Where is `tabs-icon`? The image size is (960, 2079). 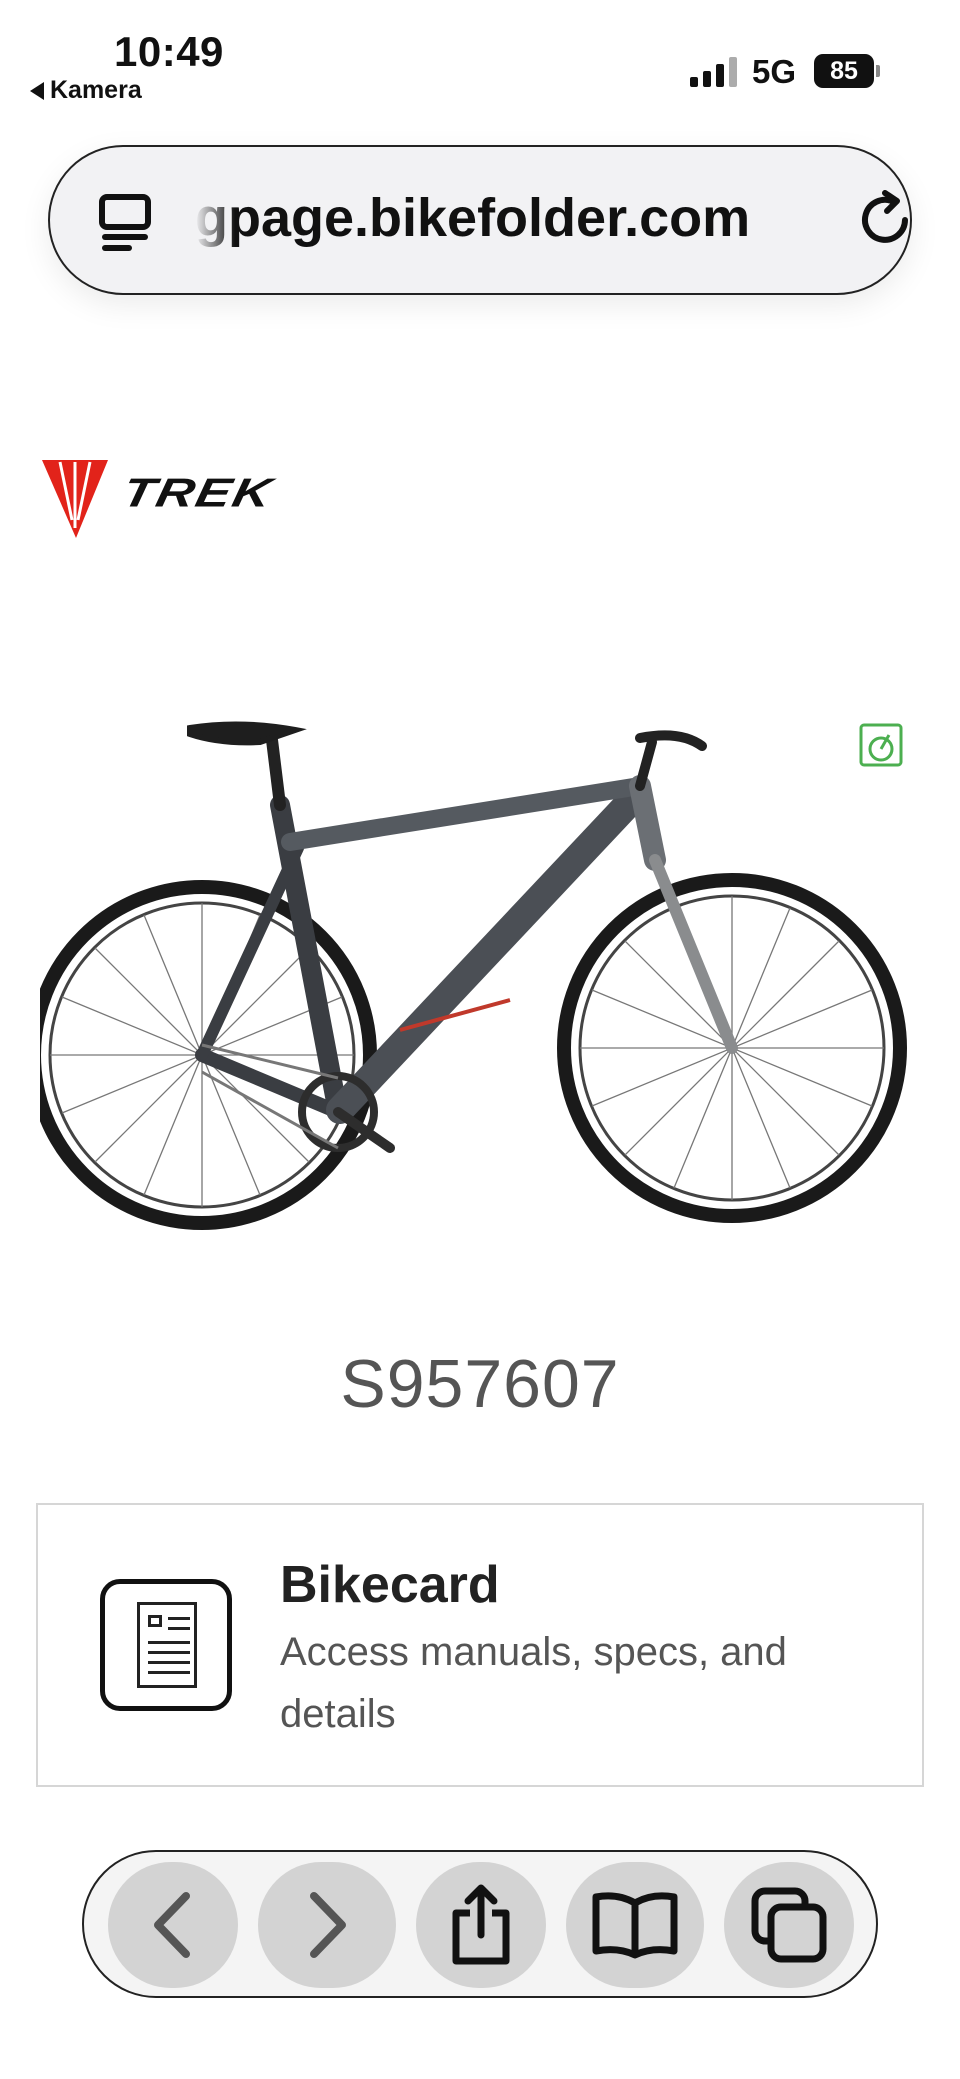 tabs-icon is located at coordinates (789, 1925).